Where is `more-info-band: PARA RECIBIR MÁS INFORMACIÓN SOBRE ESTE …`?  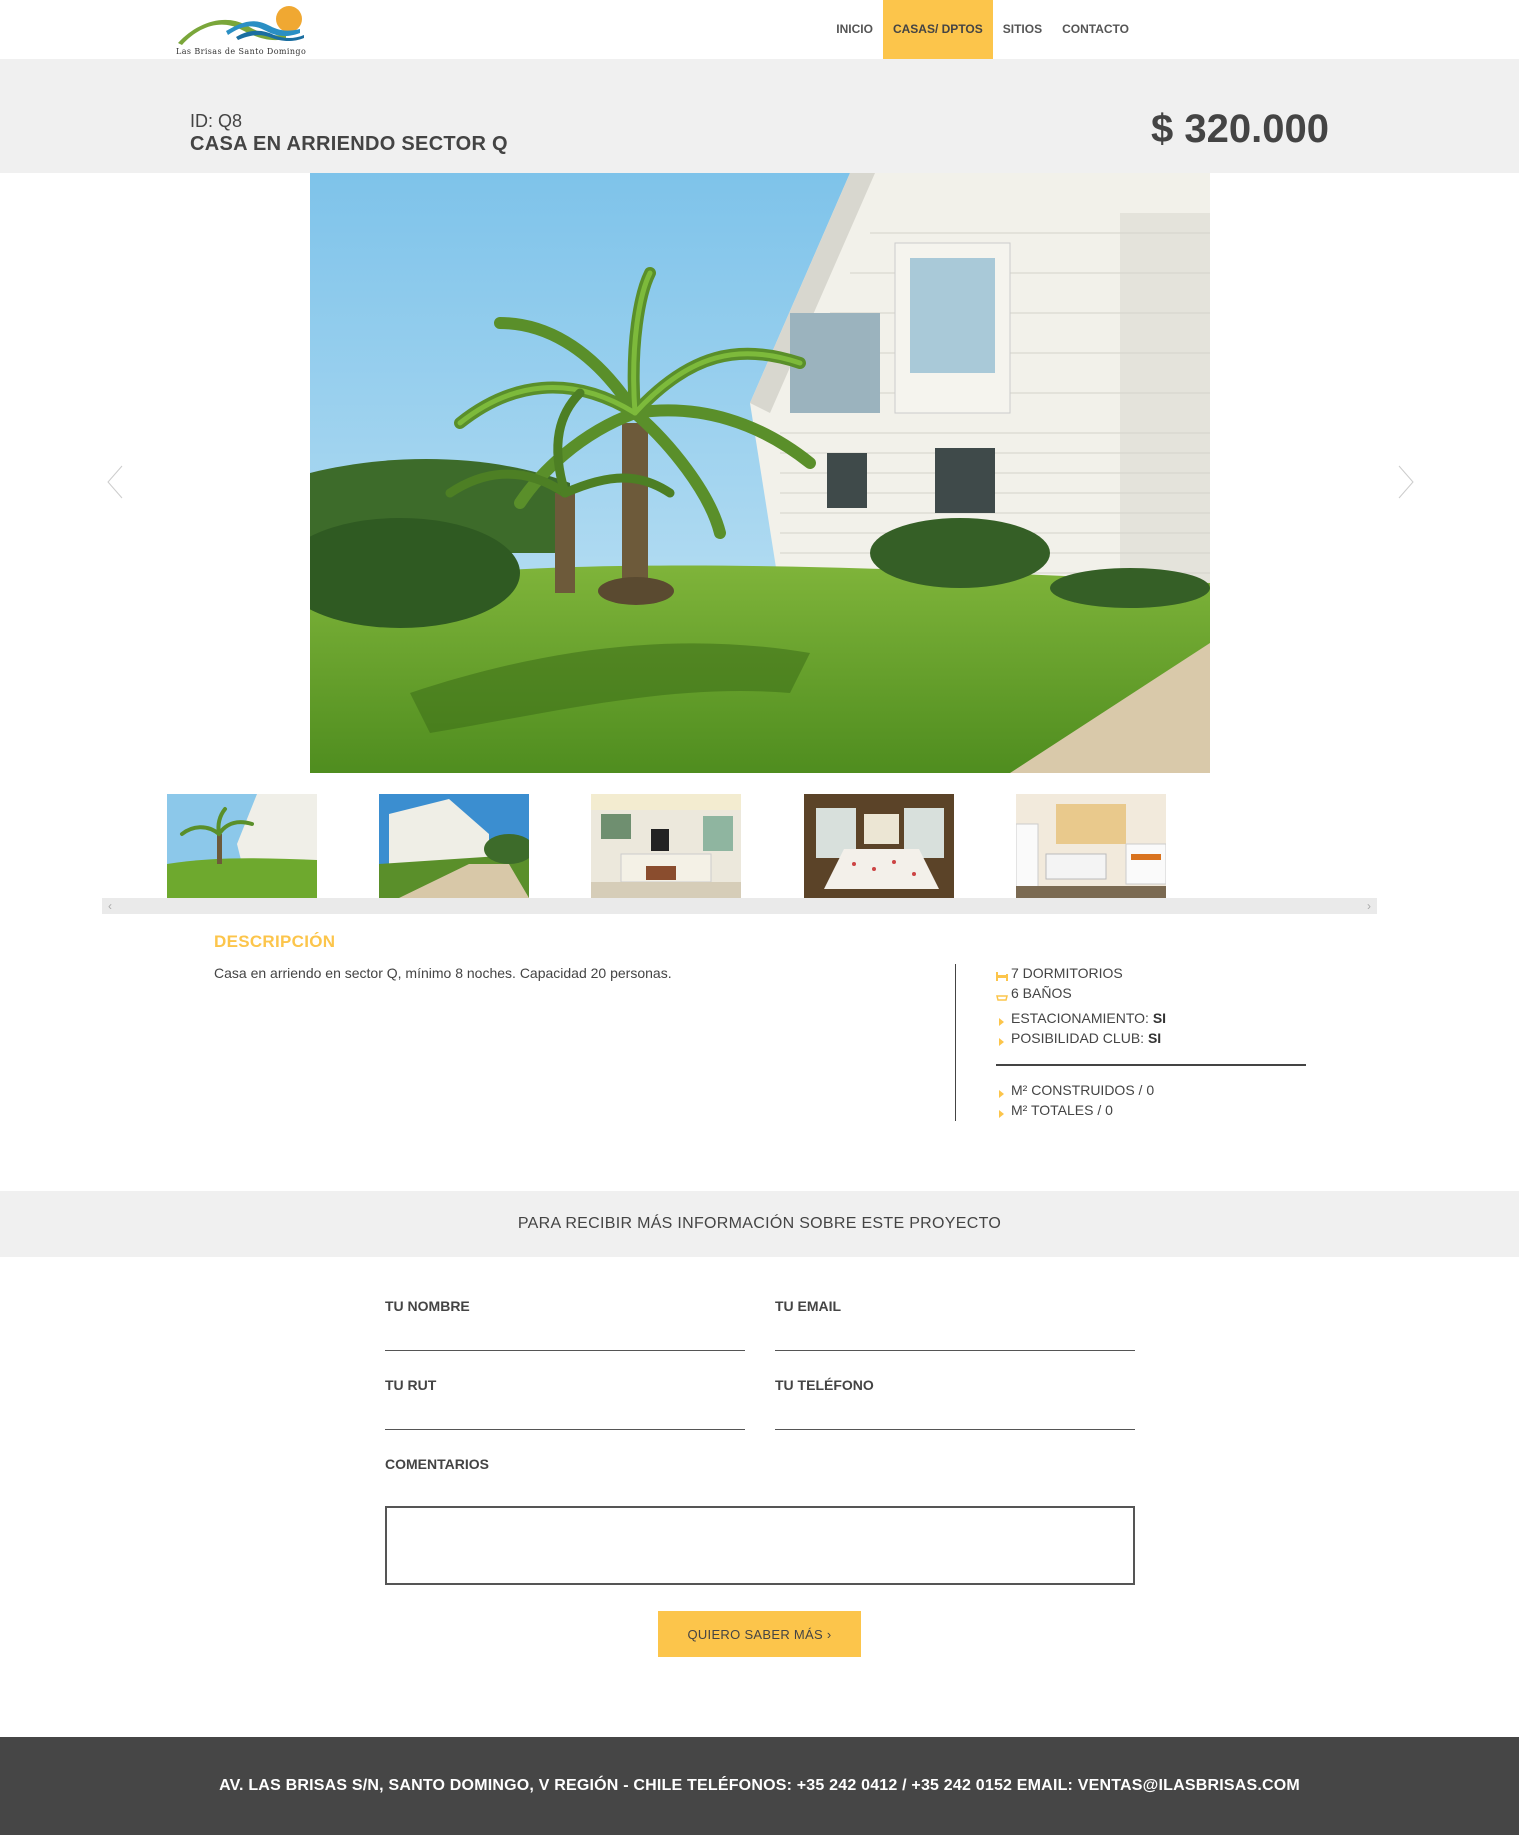 more-info-band: PARA RECIBIR MÁS INFORMACIÓN SOBRE ESTE … is located at coordinates (759, 1224).